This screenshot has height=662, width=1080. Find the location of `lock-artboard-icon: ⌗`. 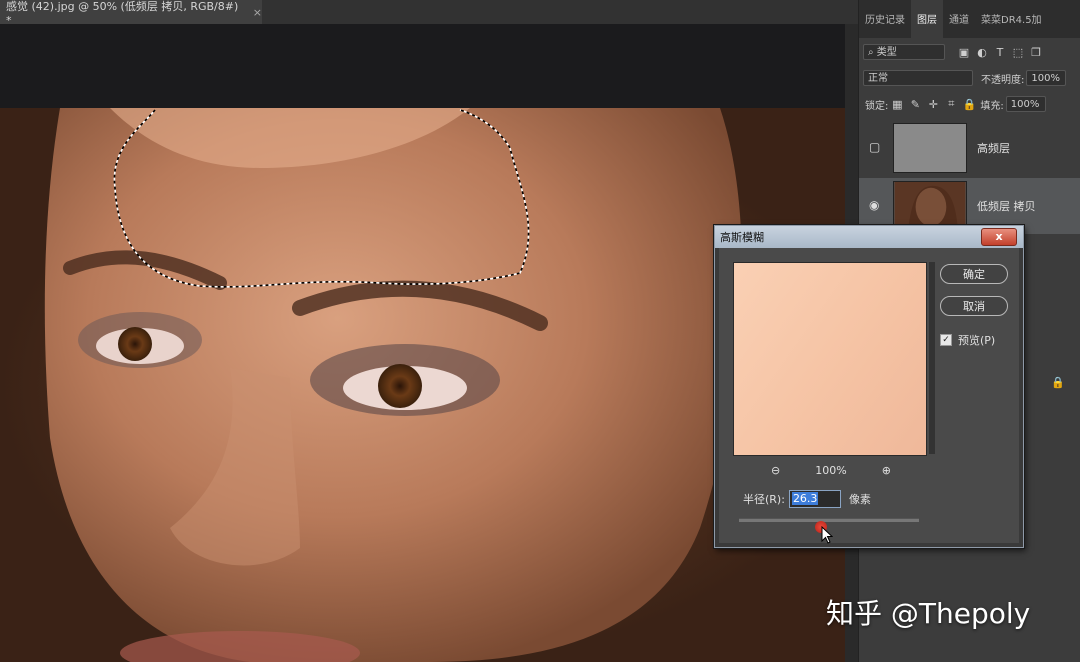

lock-artboard-icon: ⌗ is located at coordinates (951, 104).